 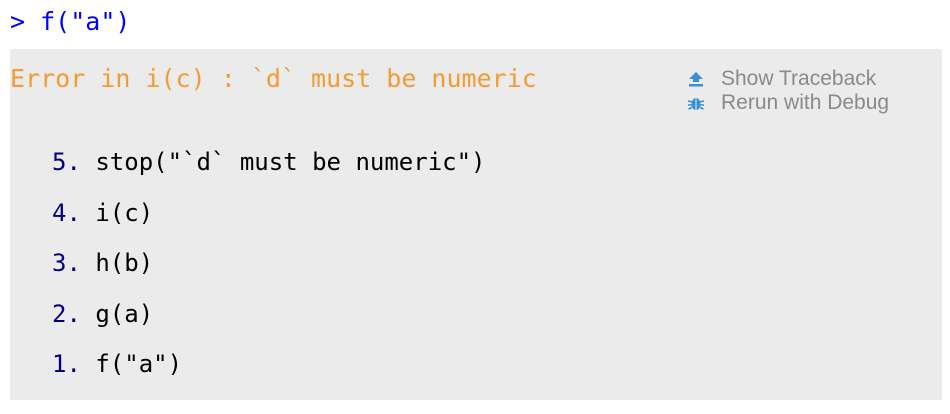 What do you see at coordinates (269, 213) in the screenshot?
I see `traceback-frame: 4. i(c)` at bounding box center [269, 213].